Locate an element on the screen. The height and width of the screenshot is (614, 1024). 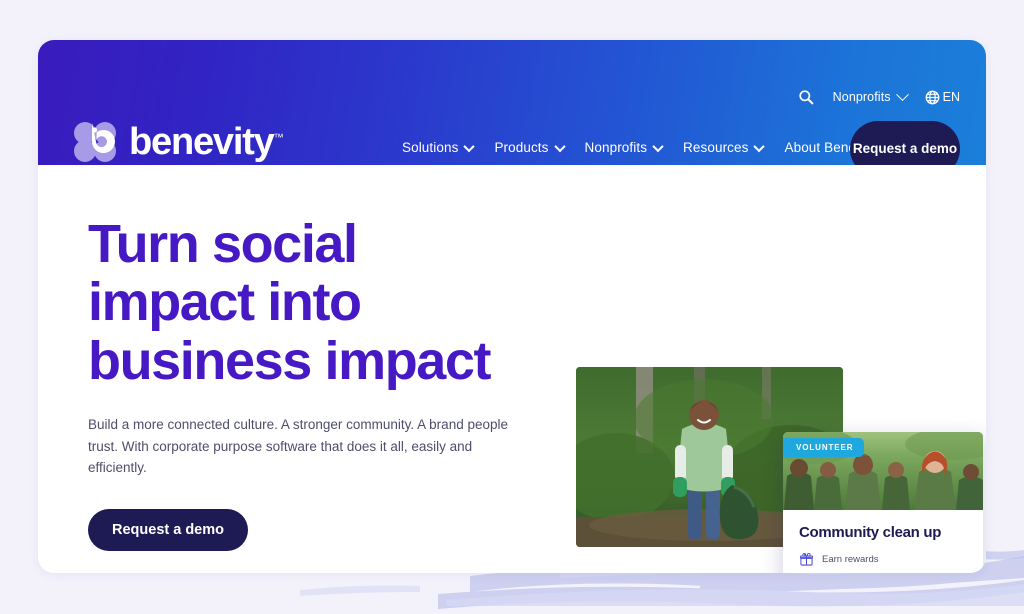
event-meta-rewards: Earn rewards is located at coordinates (883, 559).